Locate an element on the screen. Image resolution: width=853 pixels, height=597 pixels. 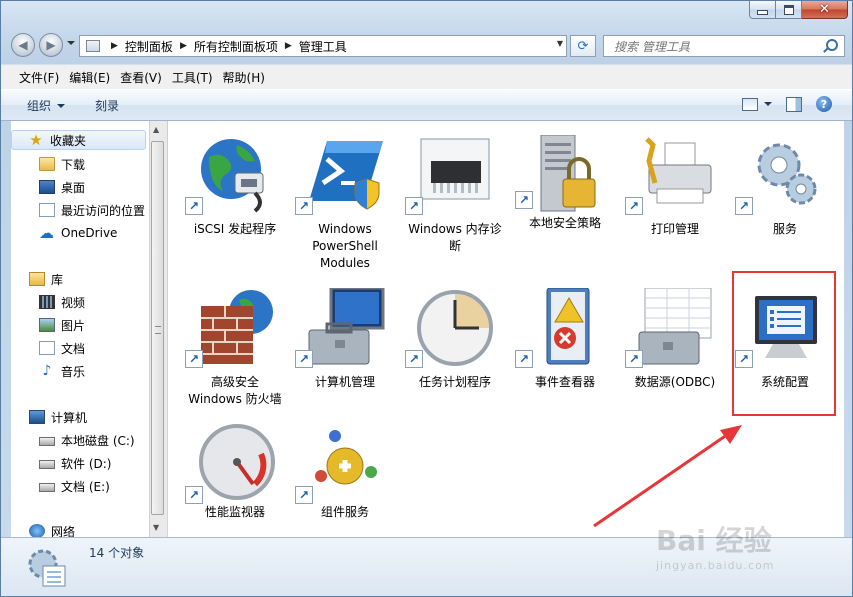
nav-onedrive: ☁ OneDrive is located at coordinates (78, 233).